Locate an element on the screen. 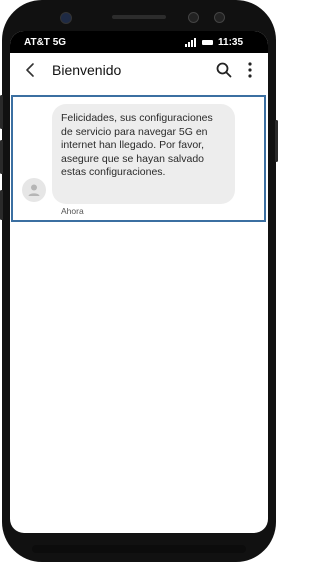 The height and width of the screenshot is (564, 320). light-sensor-icon is located at coordinates (219, 17).